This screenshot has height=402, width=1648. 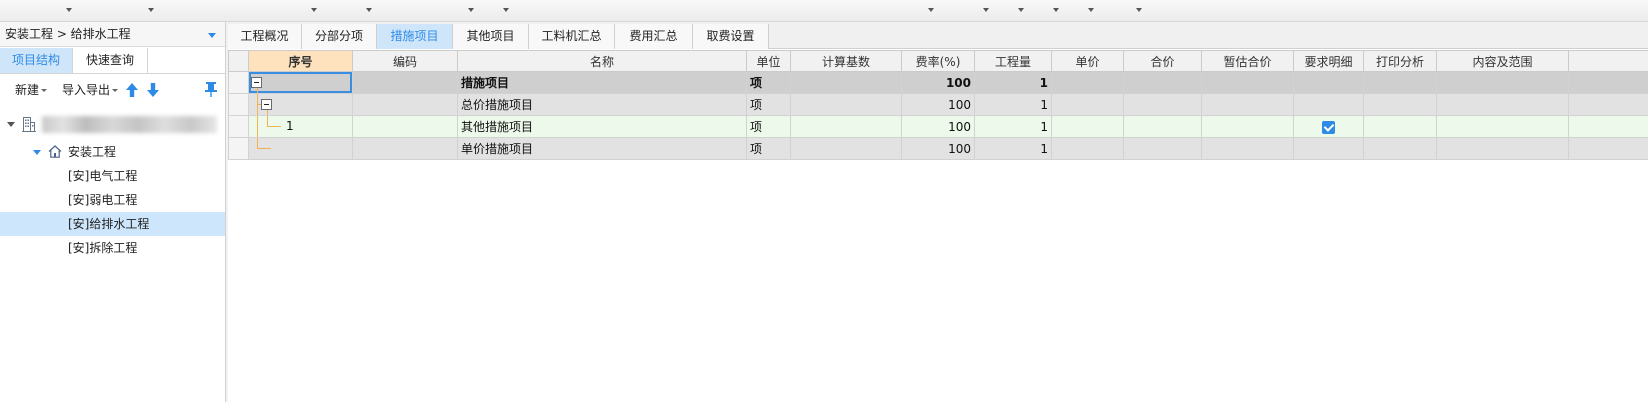 I want to click on column-header-blank, so click(x=1608, y=61).